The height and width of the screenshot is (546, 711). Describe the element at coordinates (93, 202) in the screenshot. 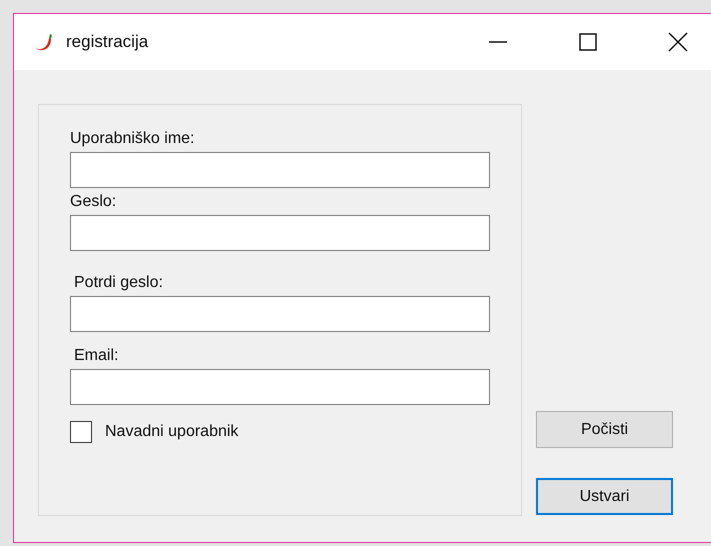

I see `field-label: Geslo:` at that location.